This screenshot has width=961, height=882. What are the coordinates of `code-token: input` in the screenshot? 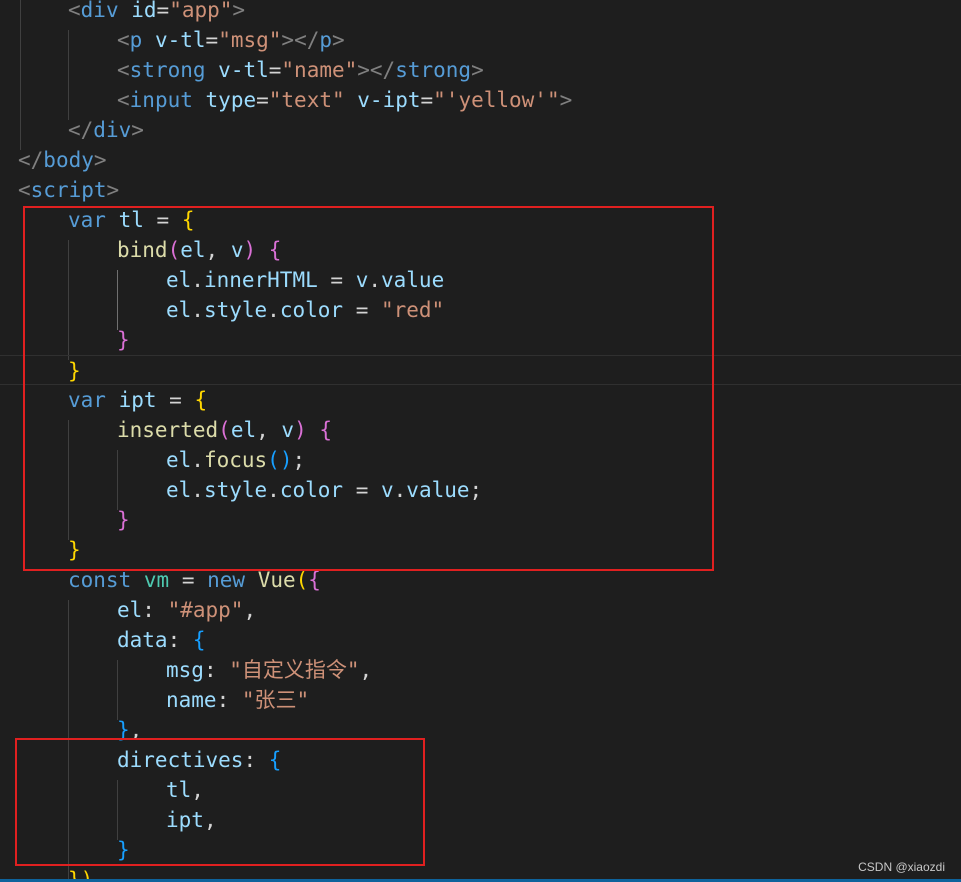 It's located at (161, 100).